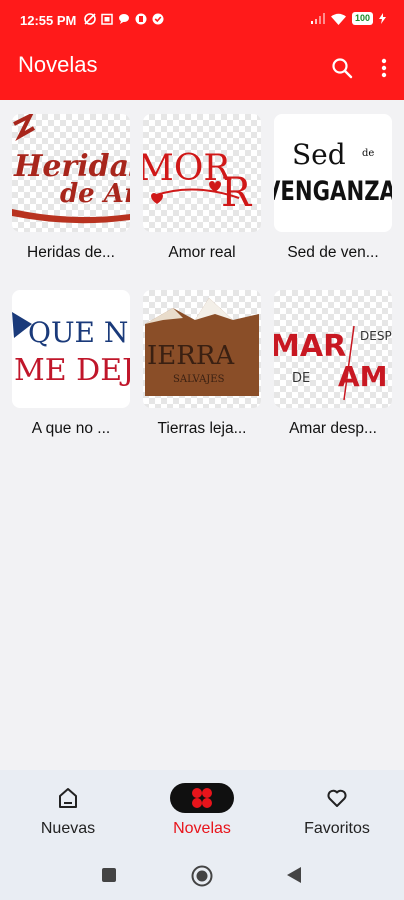 The height and width of the screenshot is (900, 404). I want to click on svg-text: AM, so click(363, 376).